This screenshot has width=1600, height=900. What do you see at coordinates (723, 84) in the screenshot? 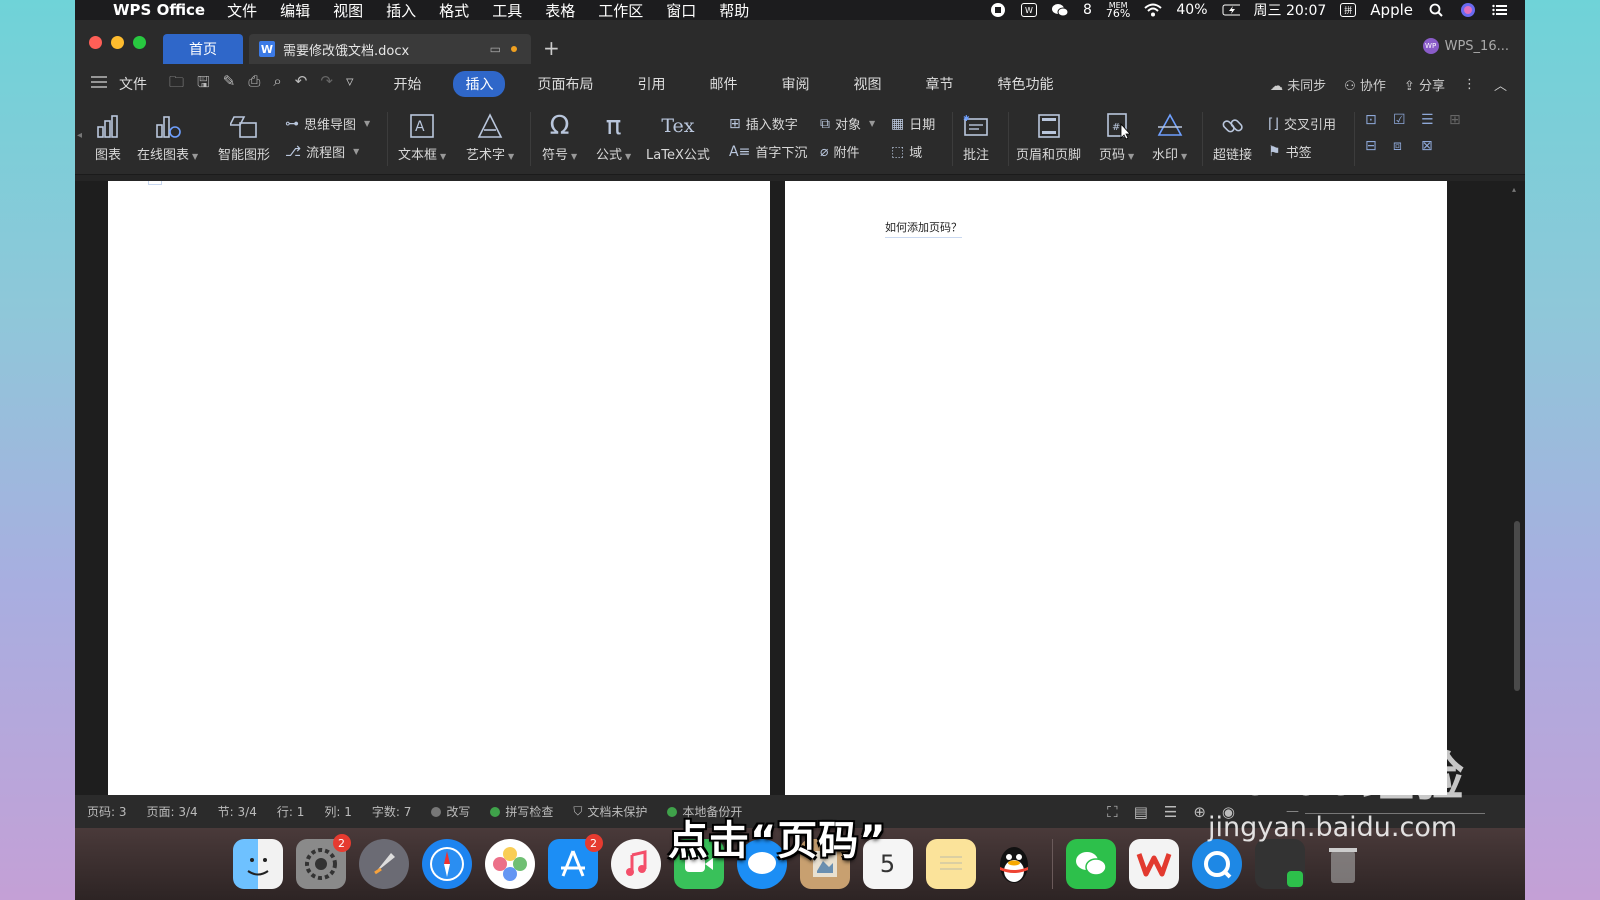
I see `tab-mailings: 邮件` at bounding box center [723, 84].